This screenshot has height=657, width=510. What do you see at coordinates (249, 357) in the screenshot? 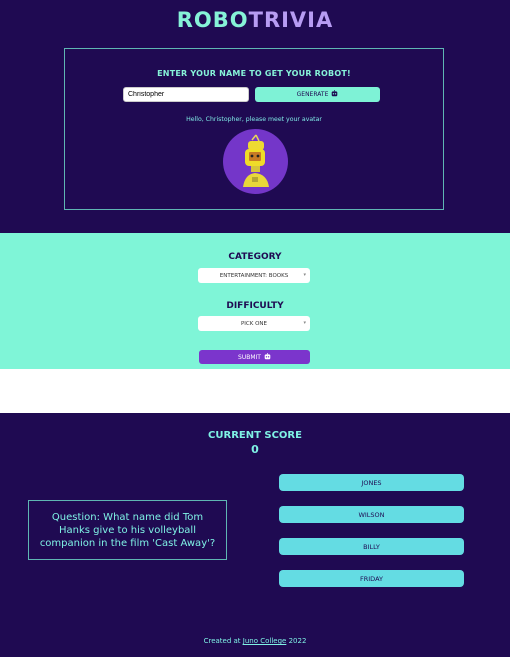
I see `submit-label: SUBMIT` at bounding box center [249, 357].